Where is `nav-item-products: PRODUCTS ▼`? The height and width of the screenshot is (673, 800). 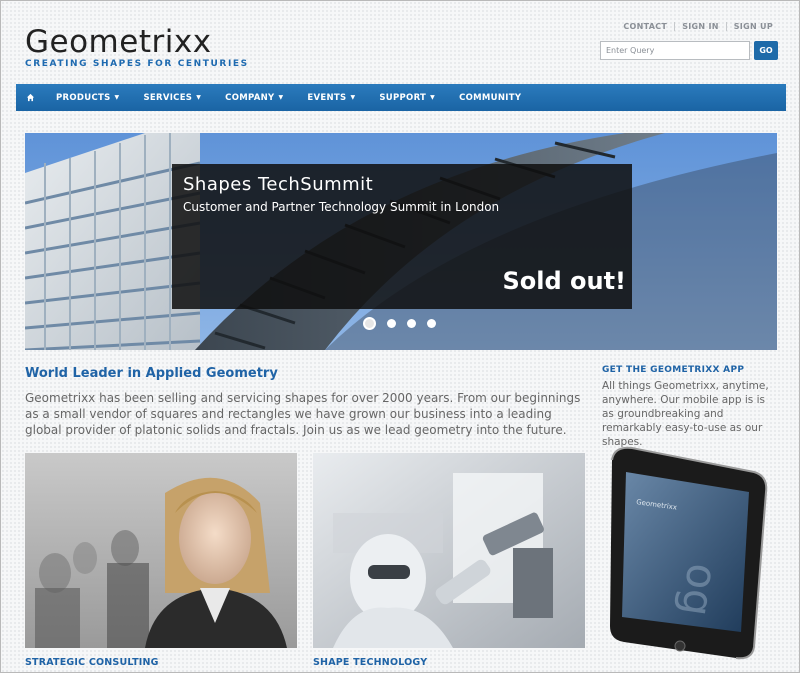 nav-item-products: PRODUCTS ▼ is located at coordinates (87, 97).